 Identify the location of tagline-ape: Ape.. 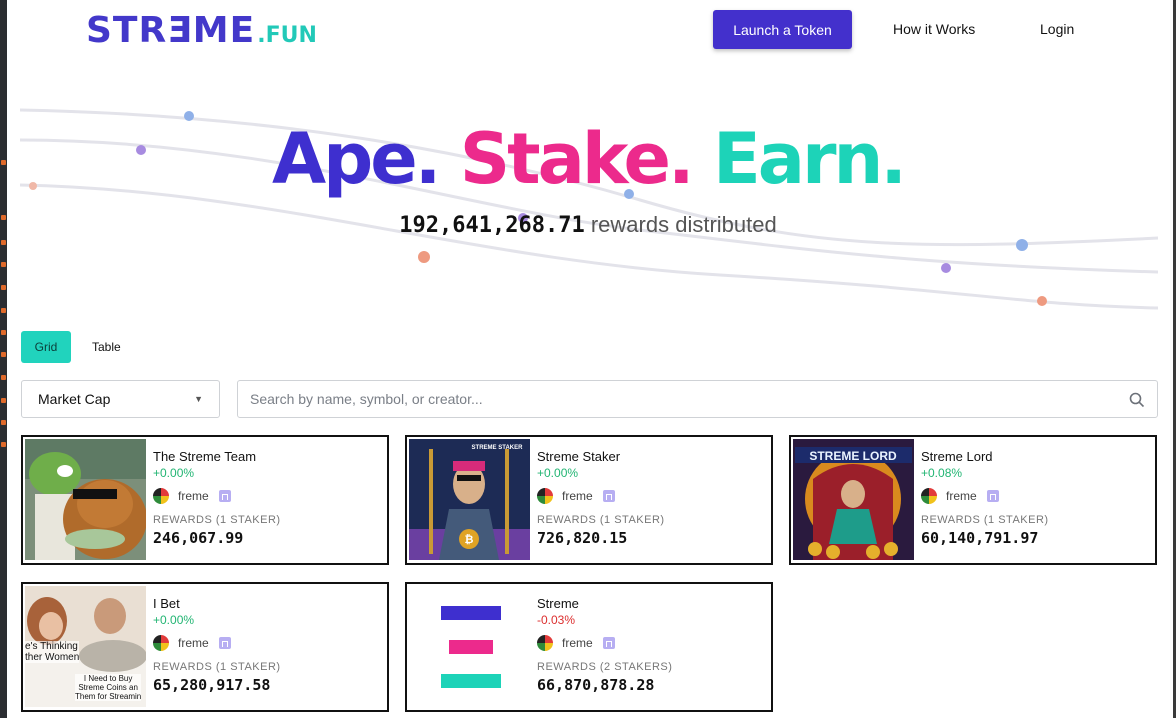
(356, 159).